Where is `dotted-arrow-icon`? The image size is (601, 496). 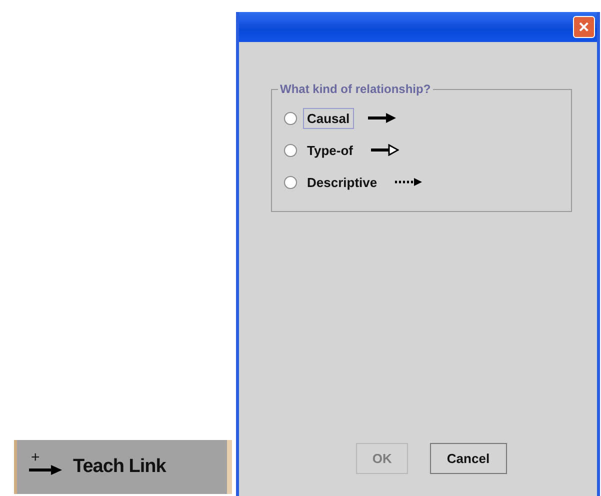 dotted-arrow-icon is located at coordinates (409, 182).